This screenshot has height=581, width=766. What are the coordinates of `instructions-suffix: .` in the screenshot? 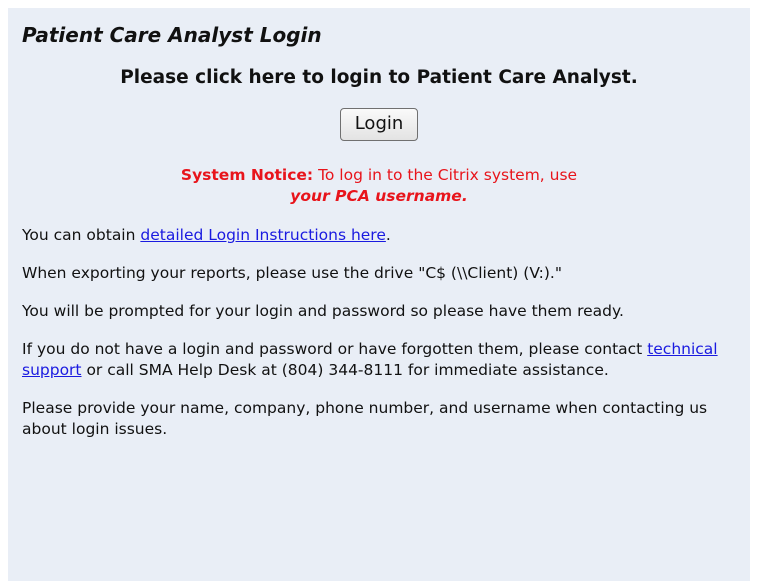 It's located at (388, 235).